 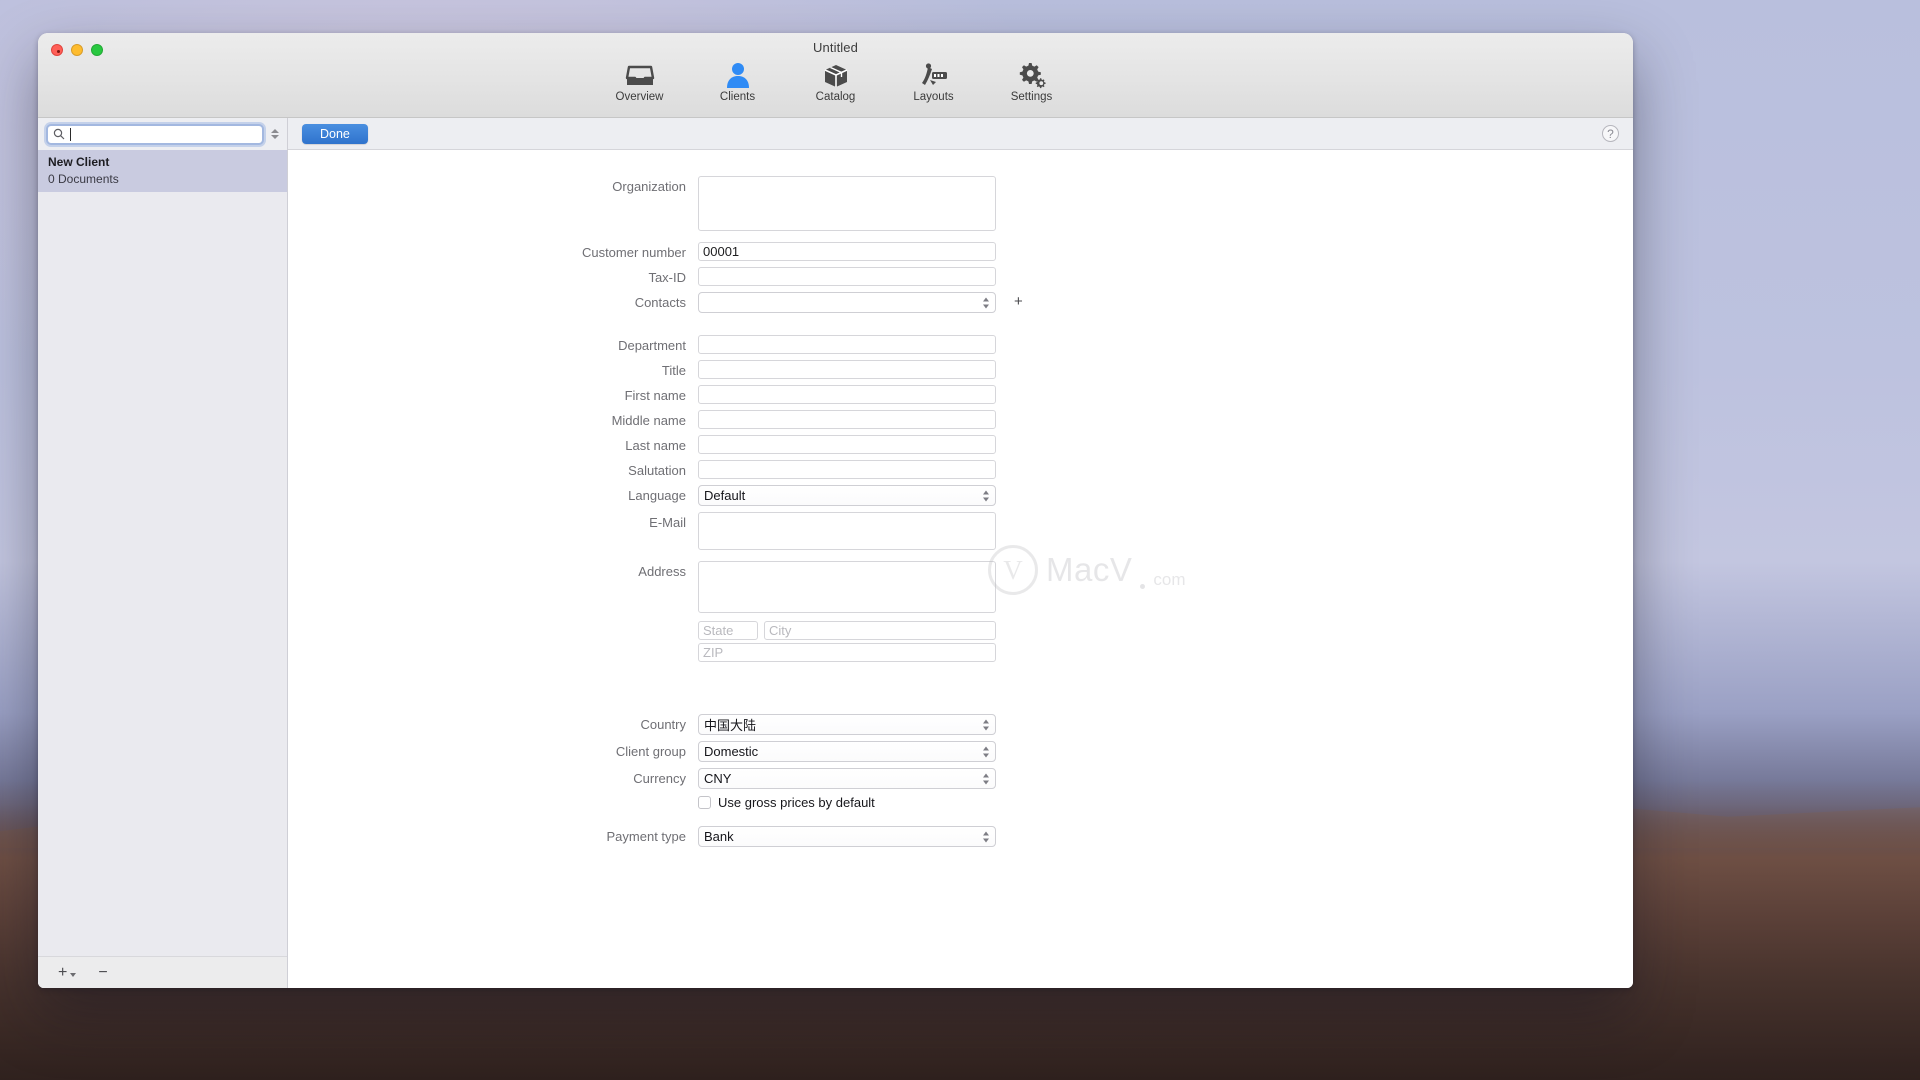 I want to click on label-title: Title, so click(x=673, y=370).